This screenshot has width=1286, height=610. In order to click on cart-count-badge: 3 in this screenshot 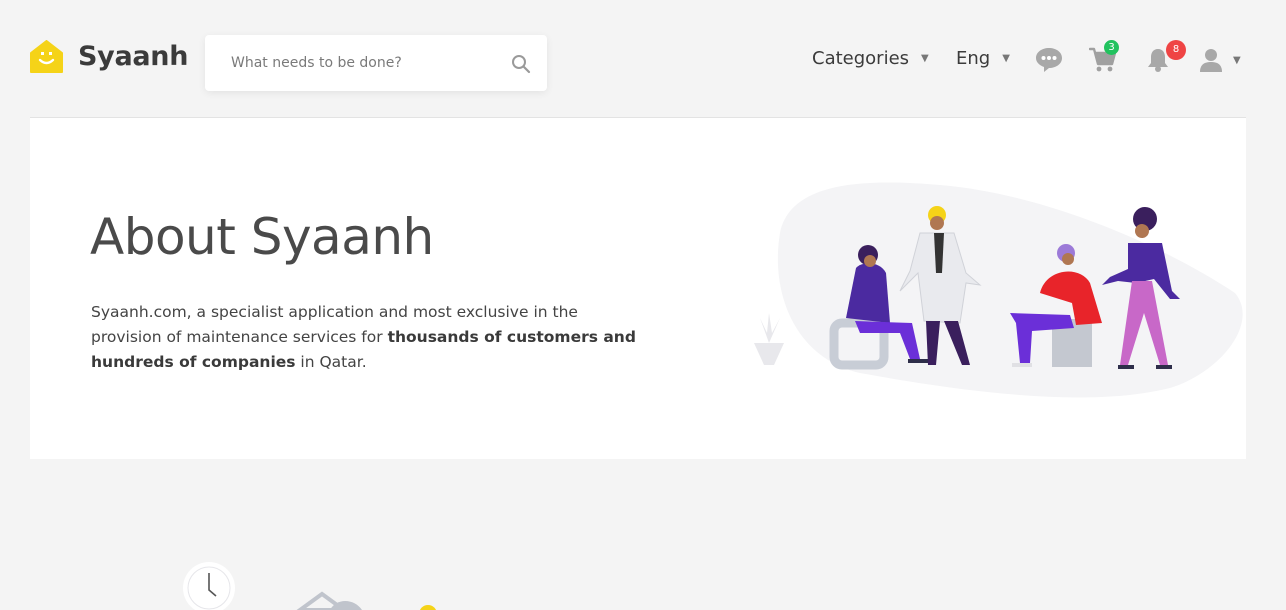, I will do `click(1111, 47)`.